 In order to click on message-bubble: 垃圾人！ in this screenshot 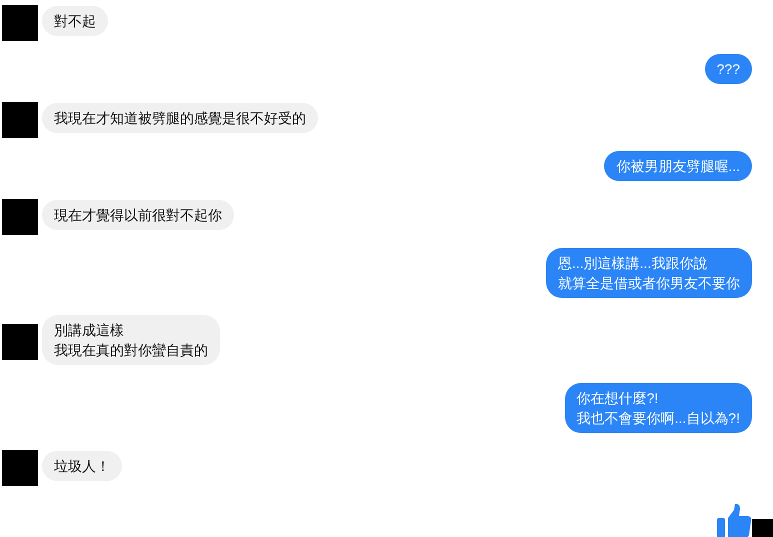, I will do `click(82, 465)`.